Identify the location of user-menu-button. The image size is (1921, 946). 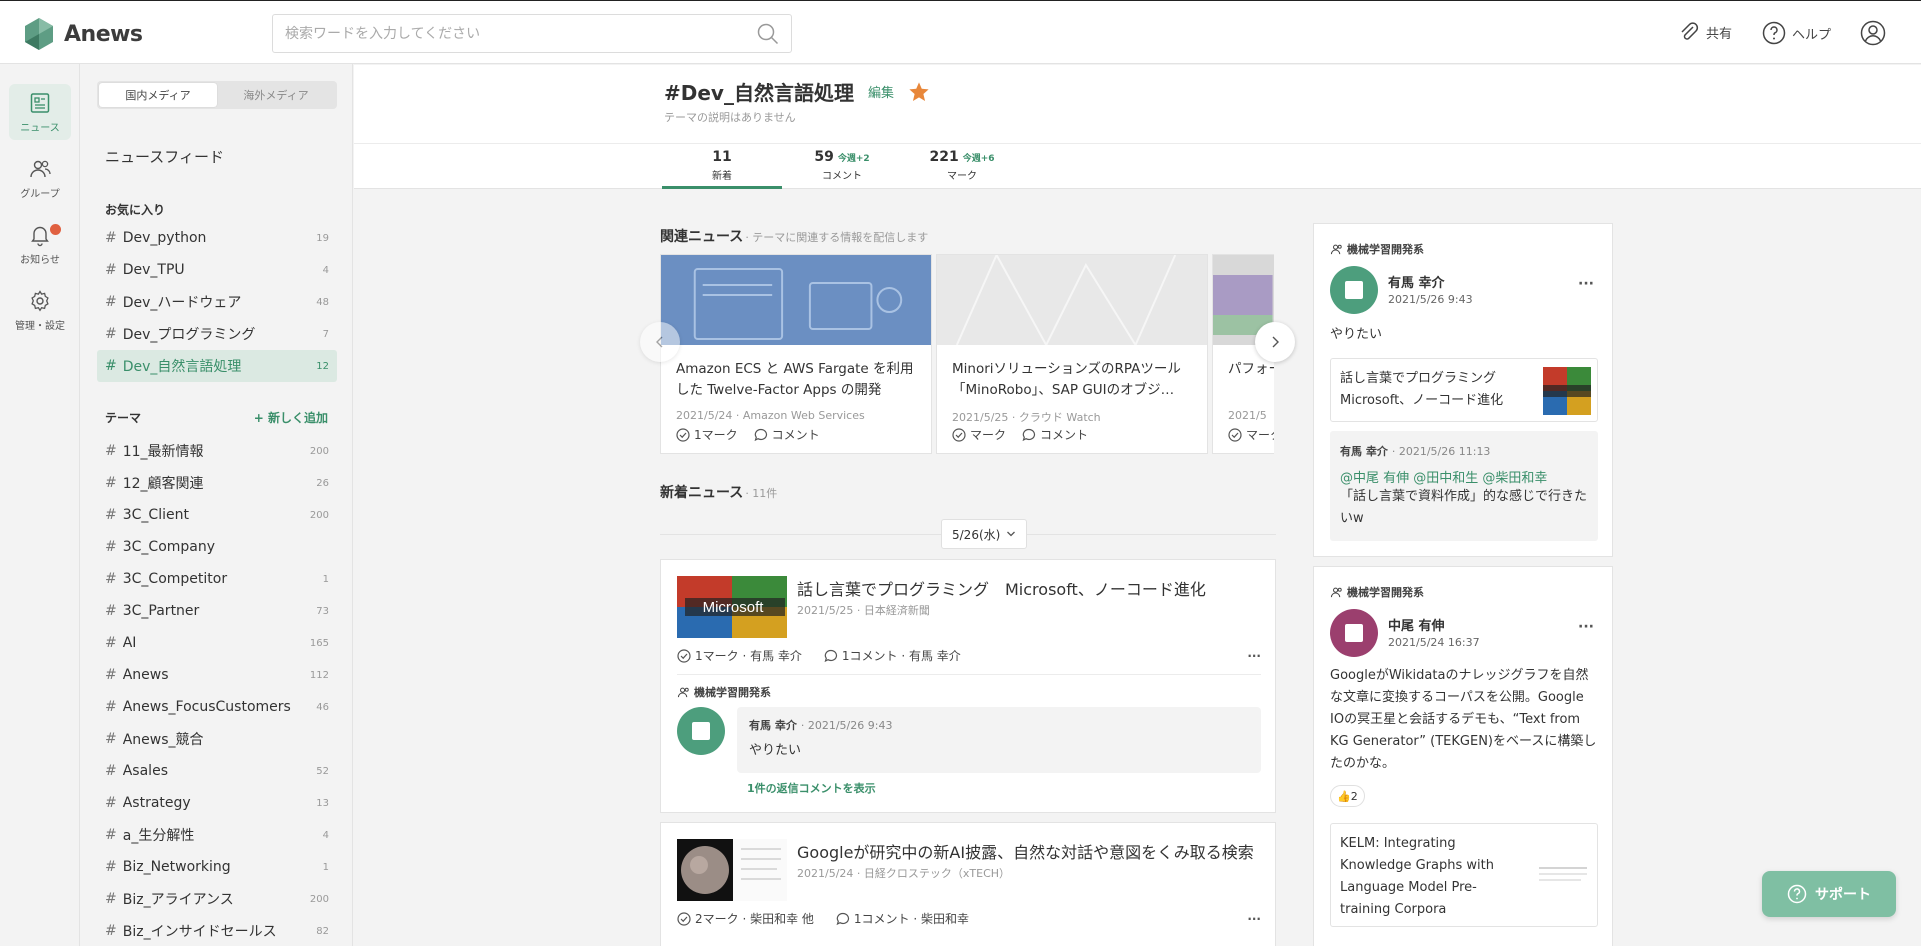
(1873, 33).